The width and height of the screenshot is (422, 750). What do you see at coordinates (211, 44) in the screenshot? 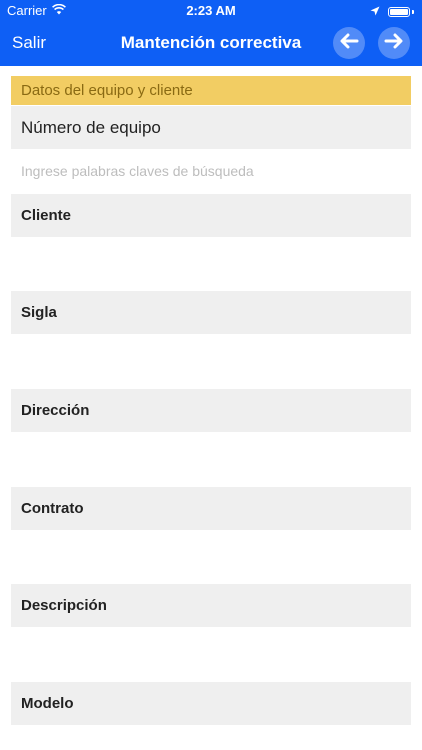
I see `navigation-bar: Salir Mantención correctiva` at bounding box center [211, 44].